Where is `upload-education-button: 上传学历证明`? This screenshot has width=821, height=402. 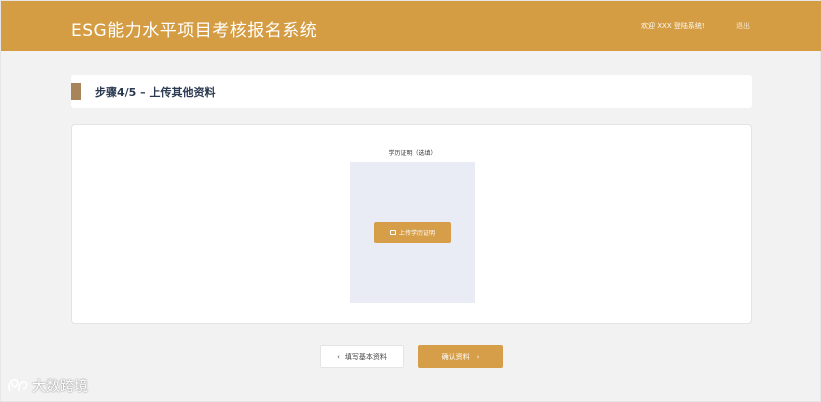 upload-education-button: 上传学历证明 is located at coordinates (412, 232).